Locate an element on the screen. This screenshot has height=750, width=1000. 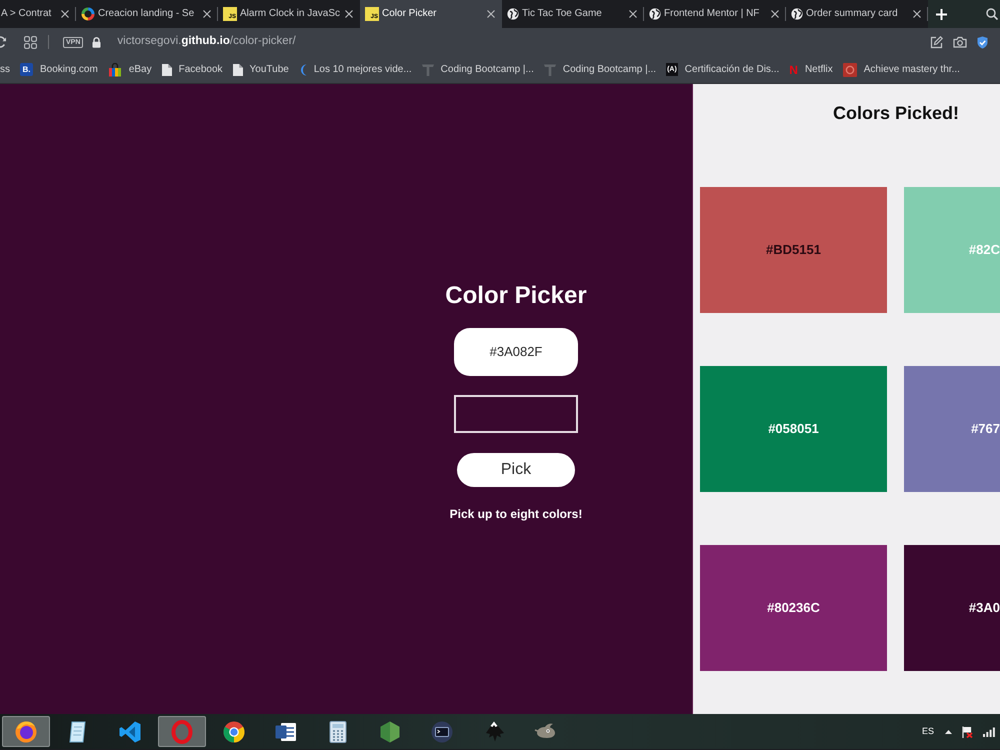
bookmark-item: eBay is located at coordinates (130, 69).